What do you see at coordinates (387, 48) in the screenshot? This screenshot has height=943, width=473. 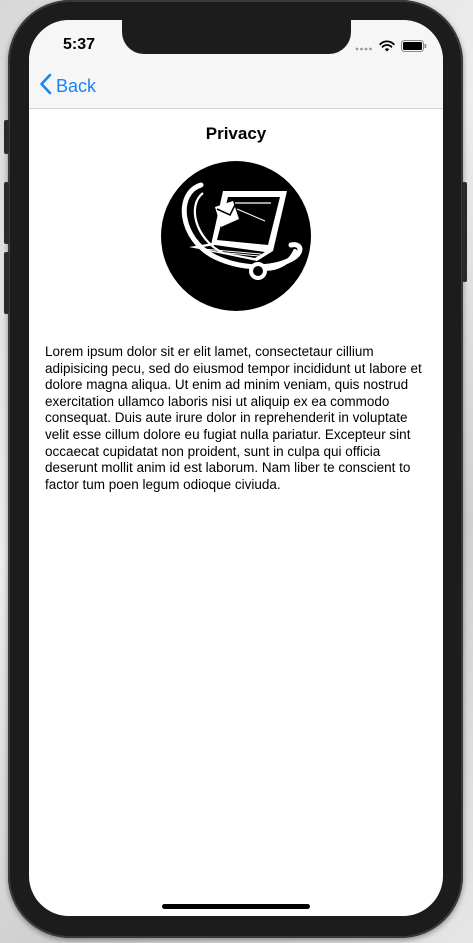 I see `wifi-icon` at bounding box center [387, 48].